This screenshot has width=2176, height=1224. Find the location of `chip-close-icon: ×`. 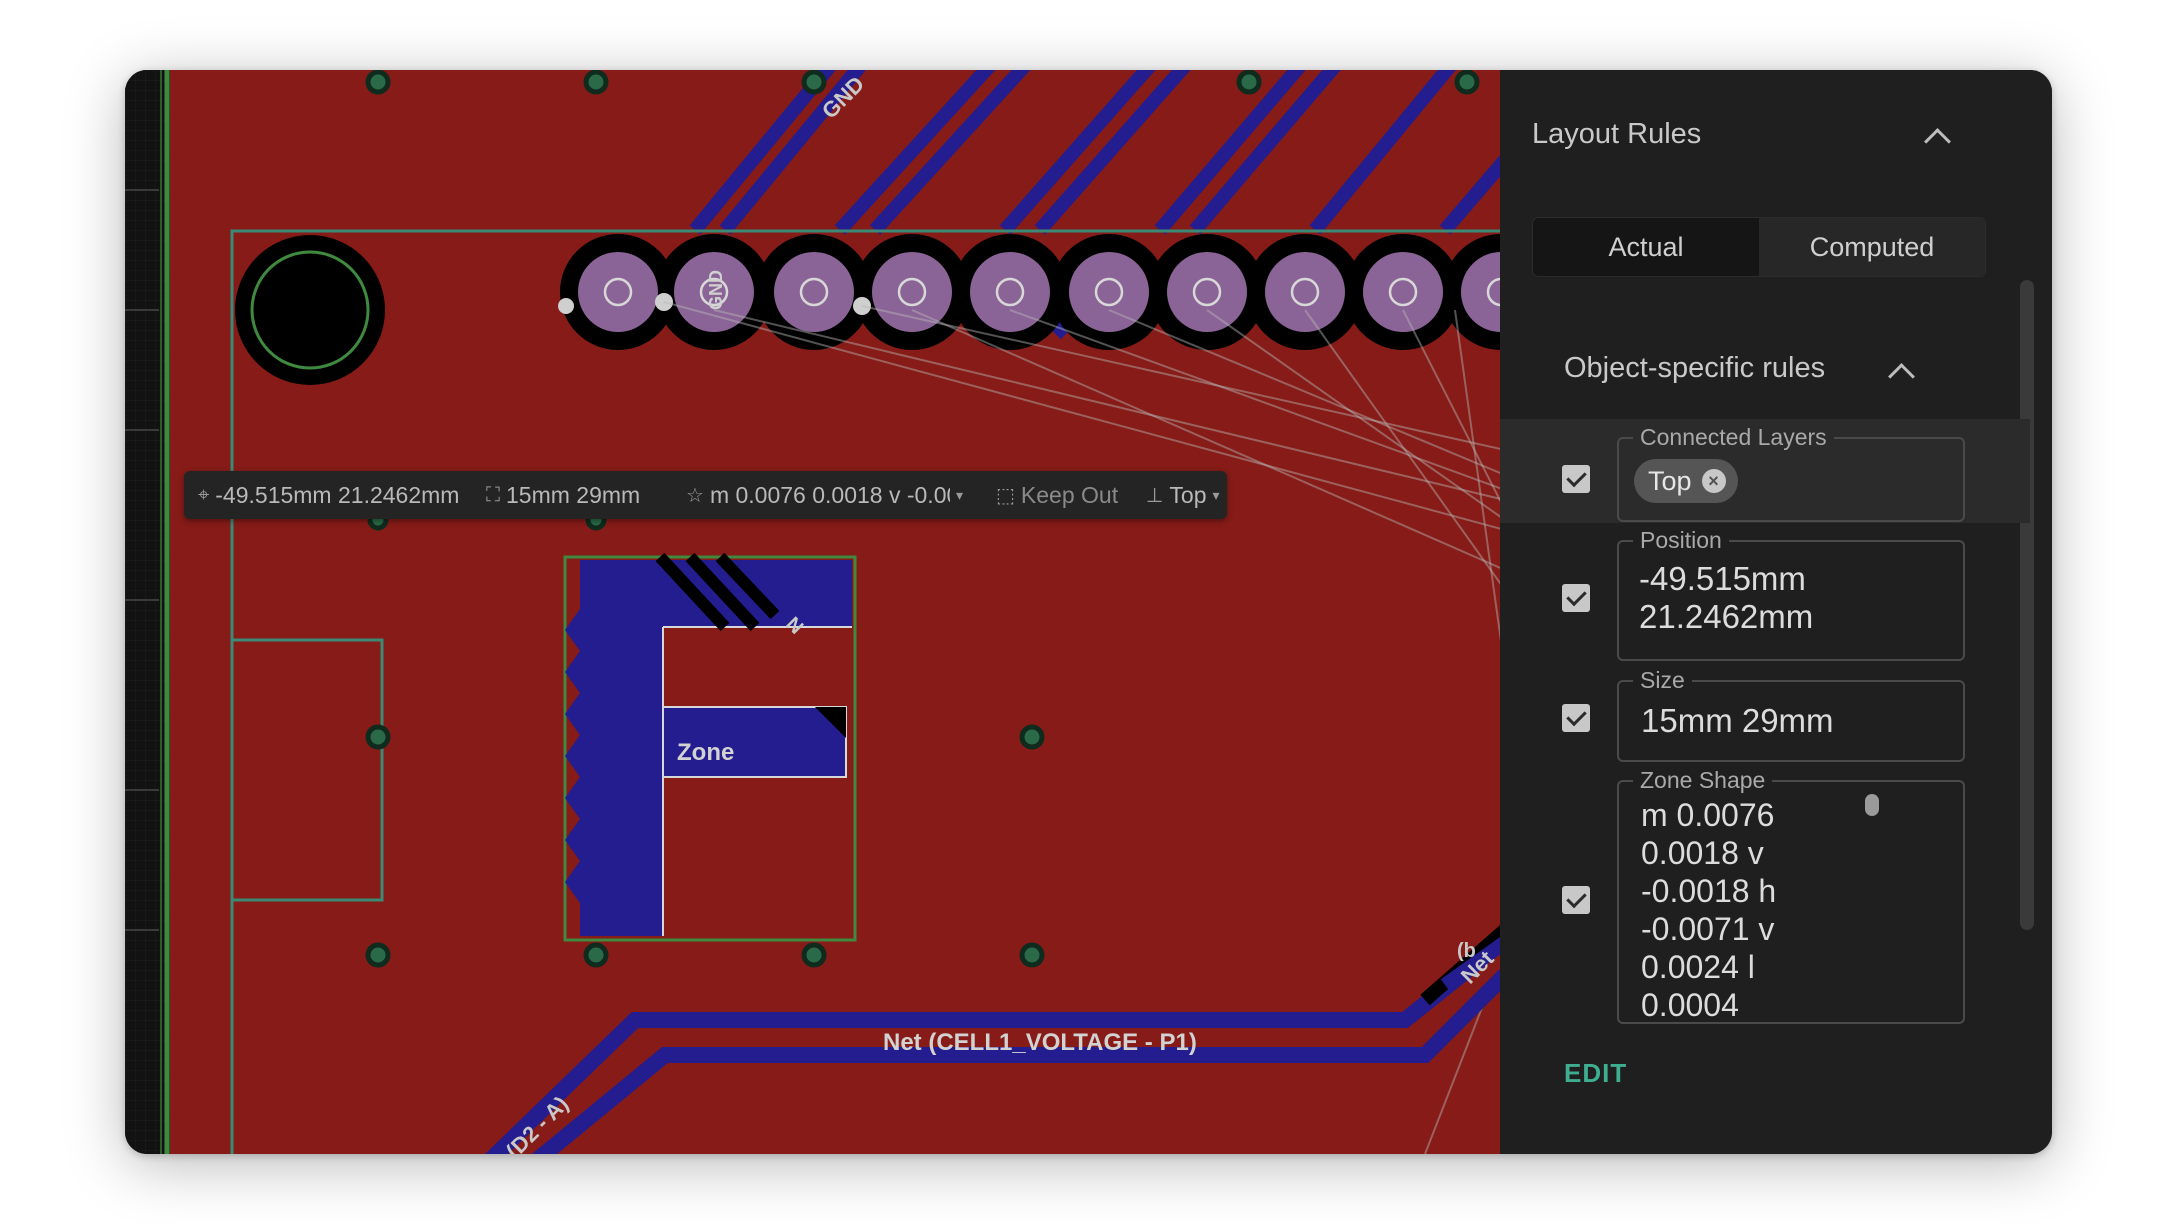

chip-close-icon: × is located at coordinates (1713, 481).